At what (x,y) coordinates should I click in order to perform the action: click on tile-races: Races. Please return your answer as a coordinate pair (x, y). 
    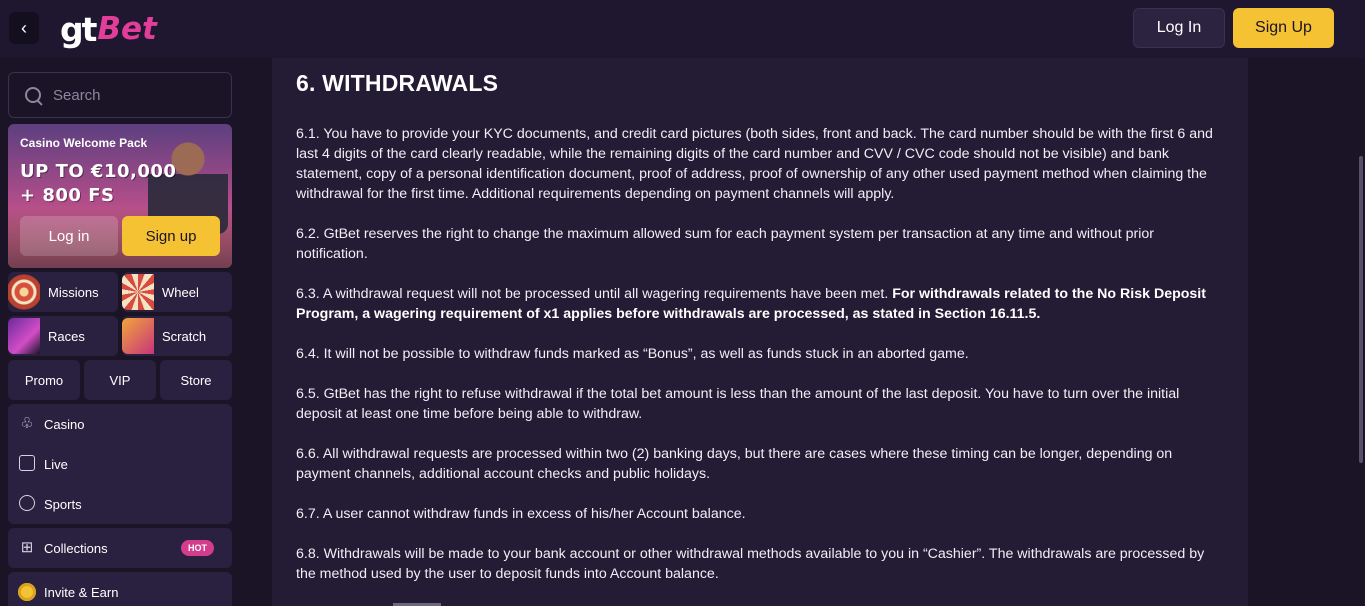
    Looking at the image, I should click on (63, 336).